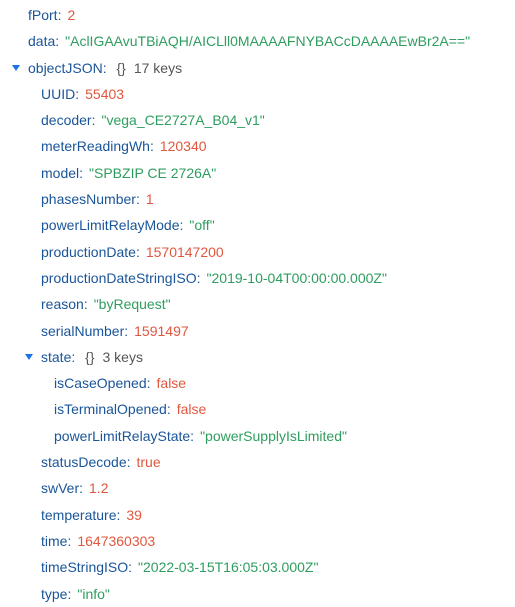 Image resolution: width=515 pixels, height=607 pixels. I want to click on key-count: 17 keys, so click(158, 67).